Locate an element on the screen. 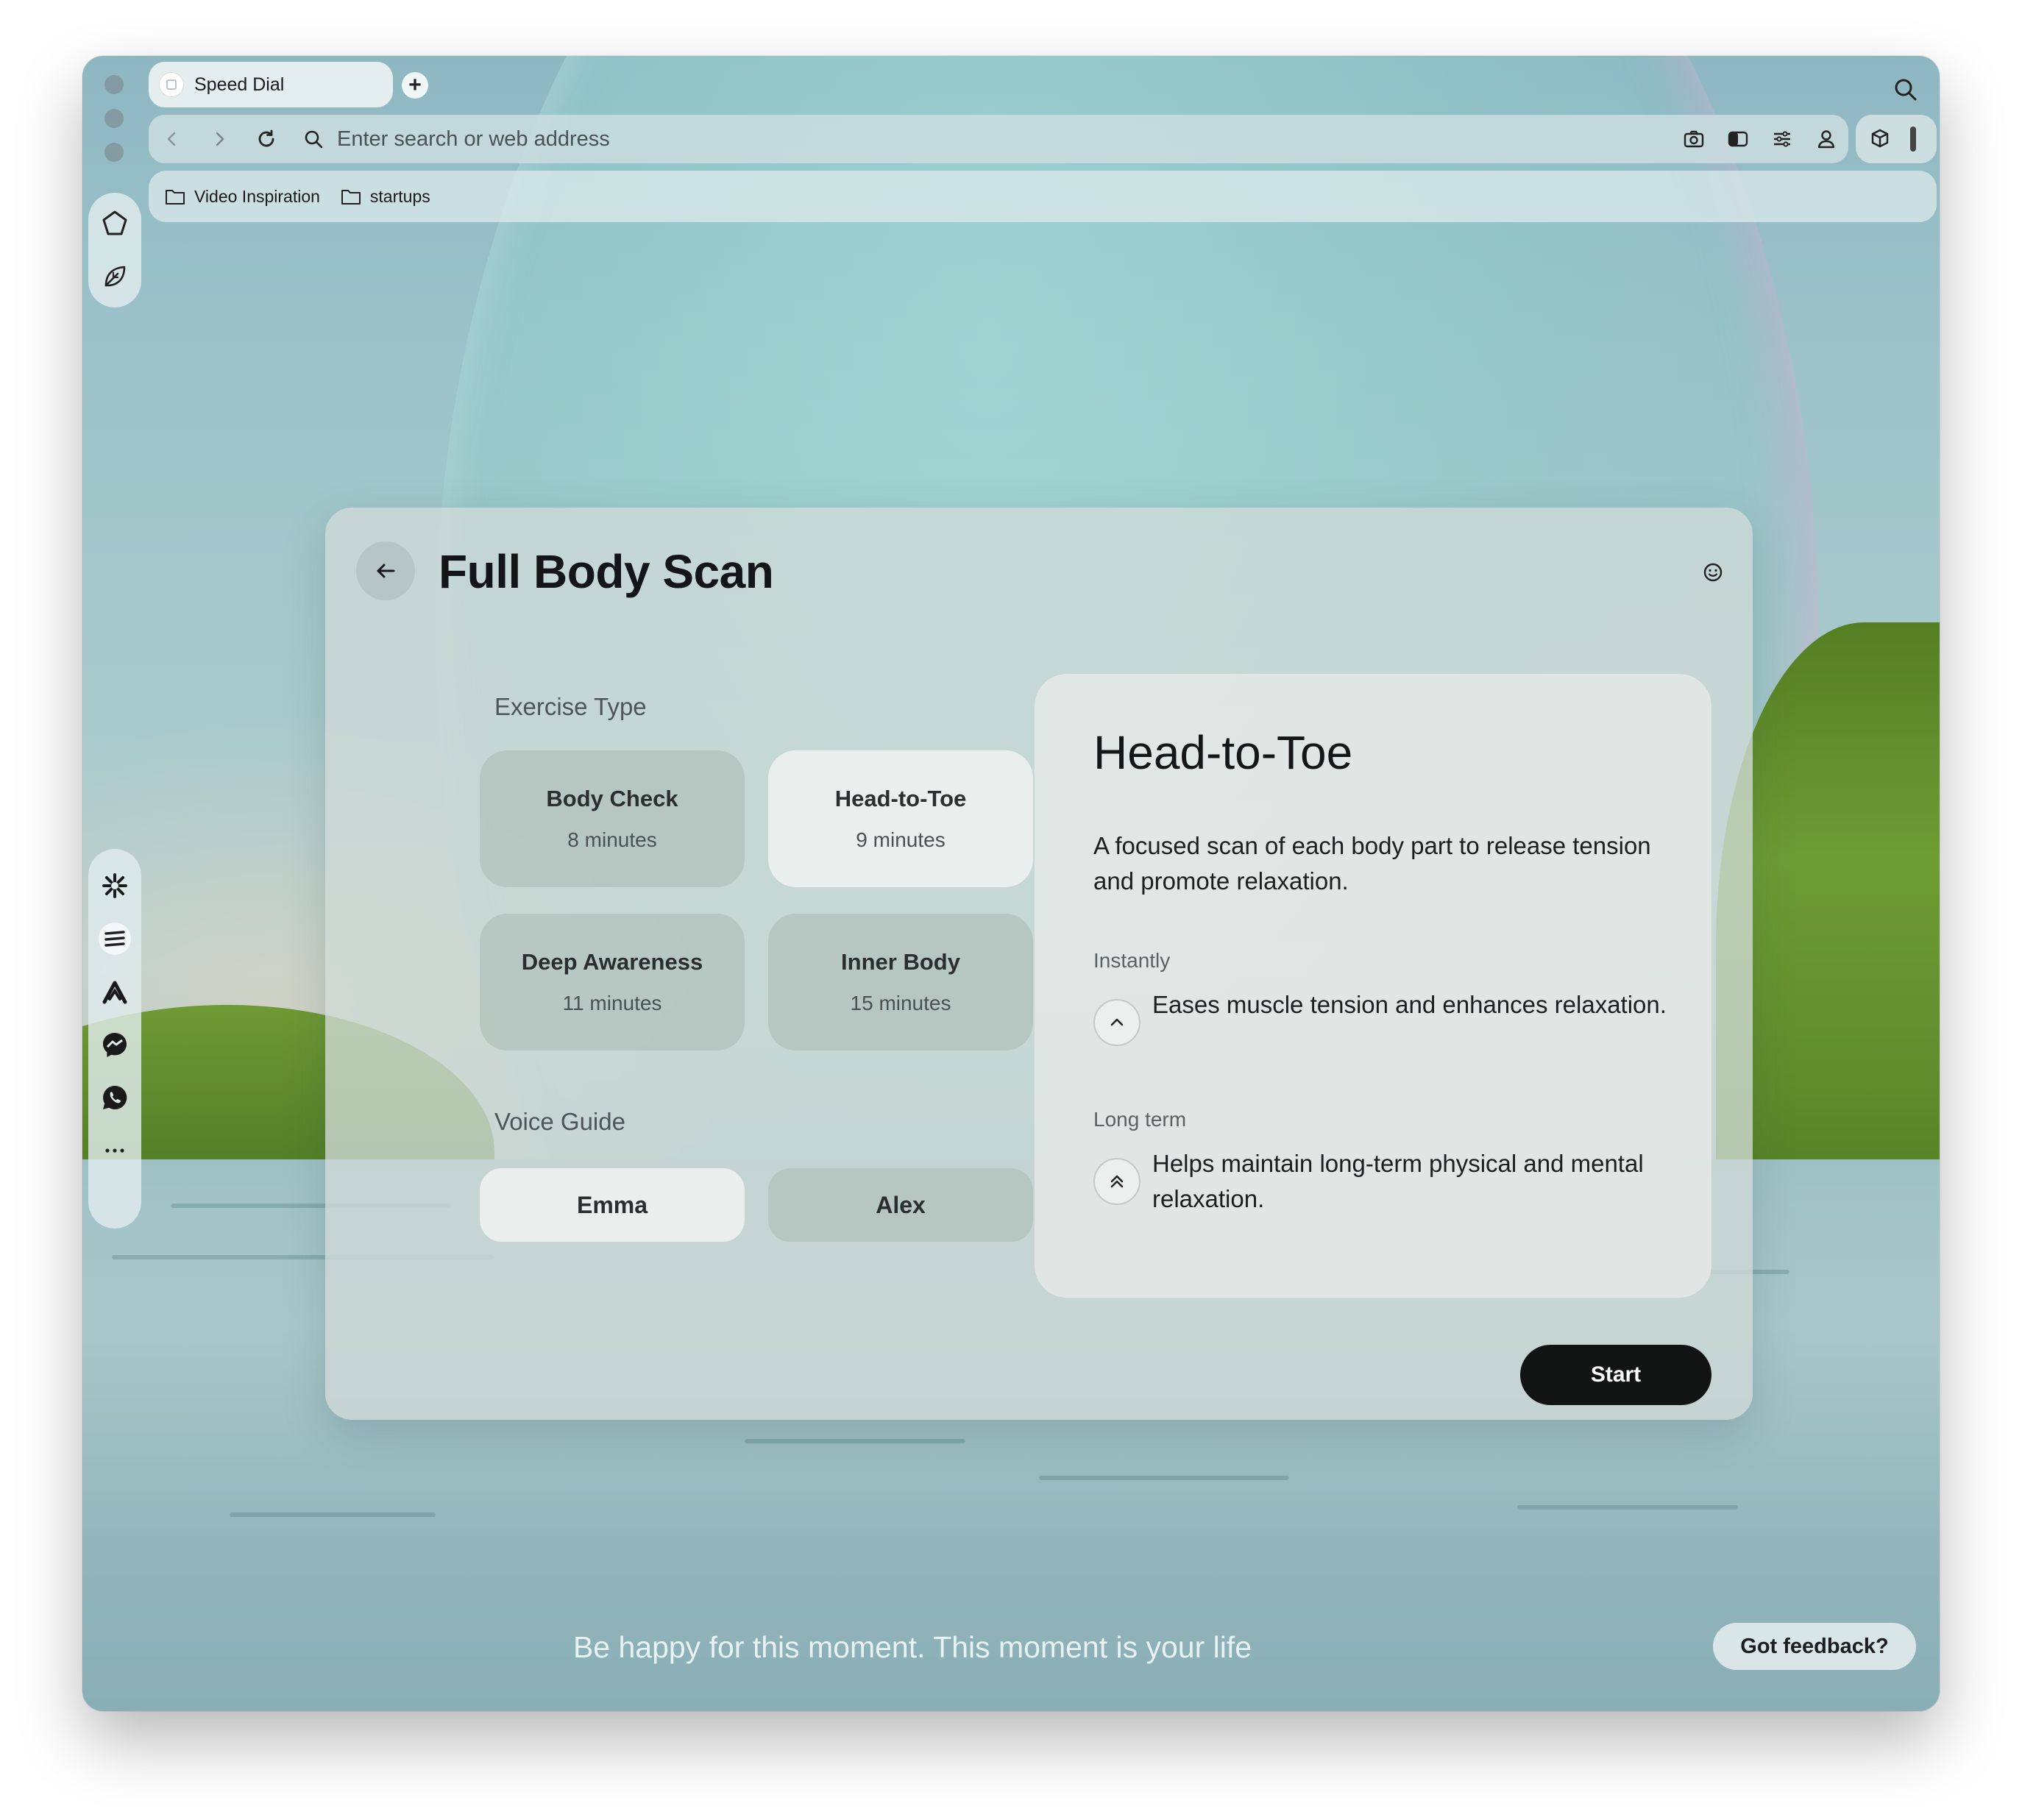 The height and width of the screenshot is (1820, 2022). extensions-cube-icon is located at coordinates (1880, 139).